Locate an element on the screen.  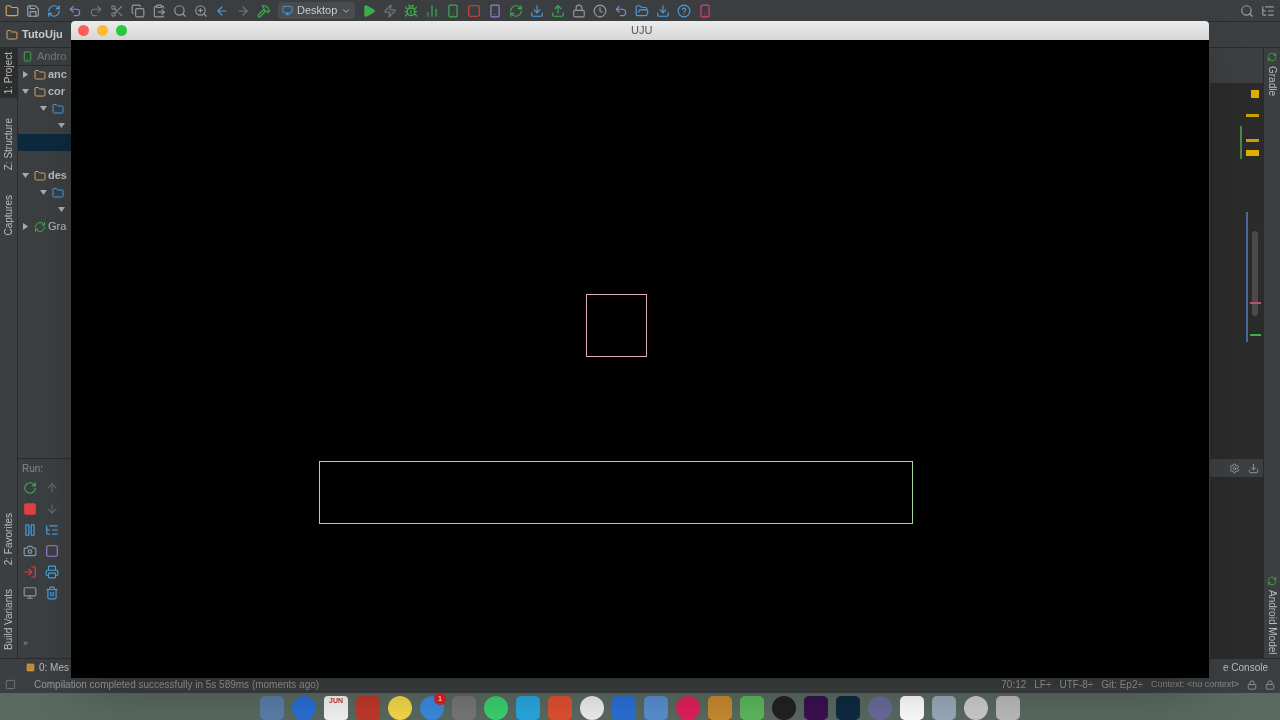
more-button: » is located at coordinates (34, 644).